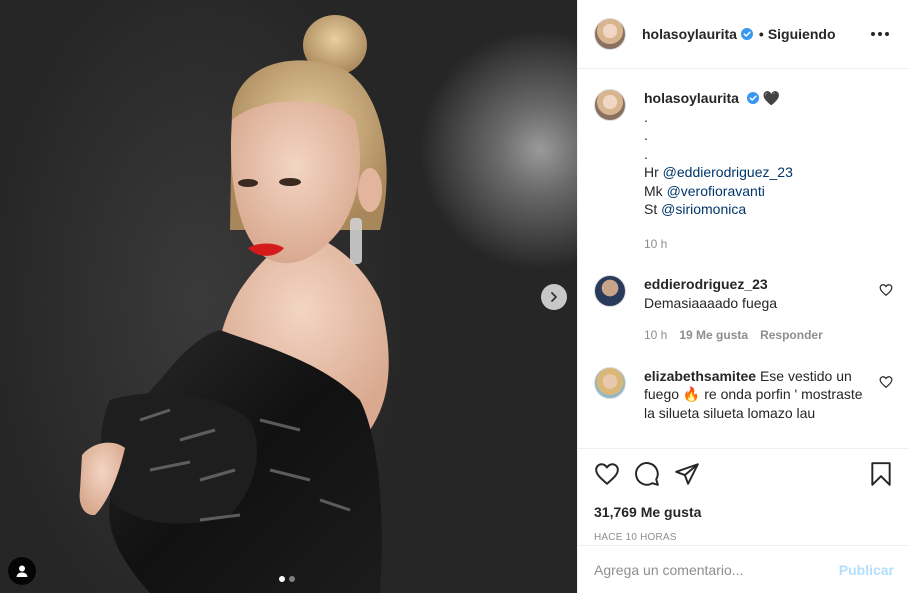 This screenshot has width=909, height=593. What do you see at coordinates (755, 335) in the screenshot?
I see `comment-meta: 10 h 19 Me gusta Responder` at bounding box center [755, 335].